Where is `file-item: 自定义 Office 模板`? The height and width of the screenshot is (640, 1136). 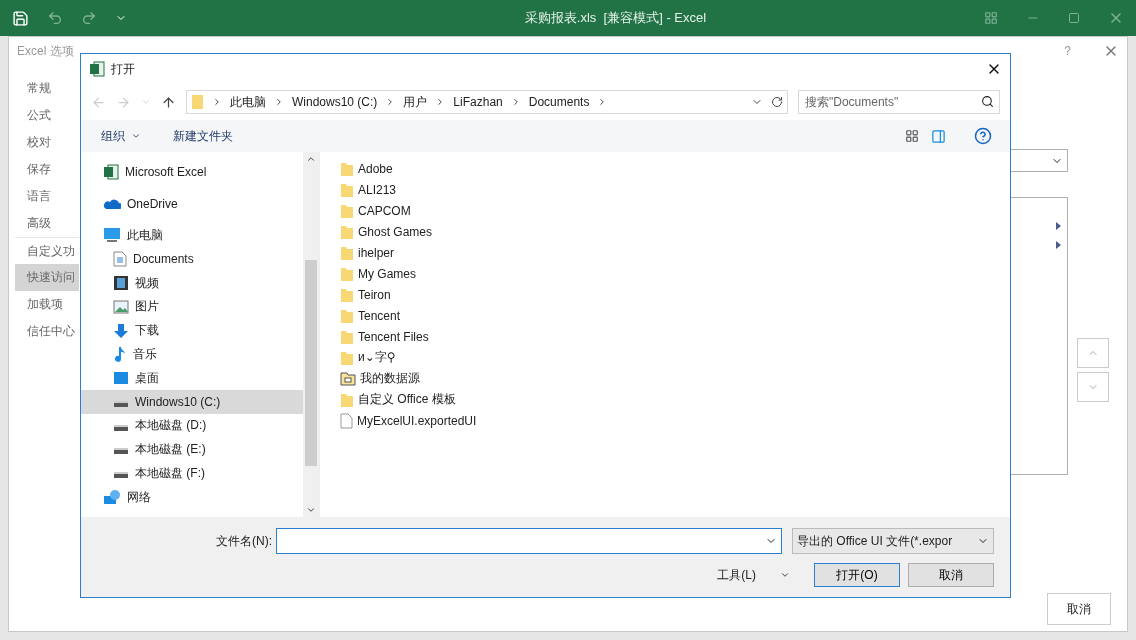 file-item: 自定义 Office 模板 is located at coordinates (398, 399).